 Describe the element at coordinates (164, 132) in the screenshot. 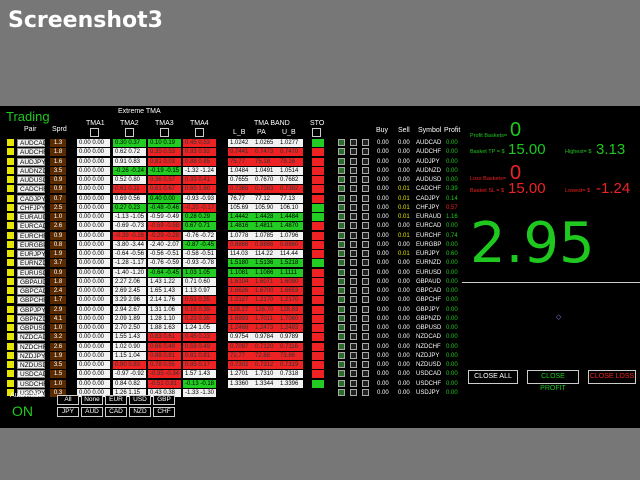

I see `tma3-checkbox` at that location.